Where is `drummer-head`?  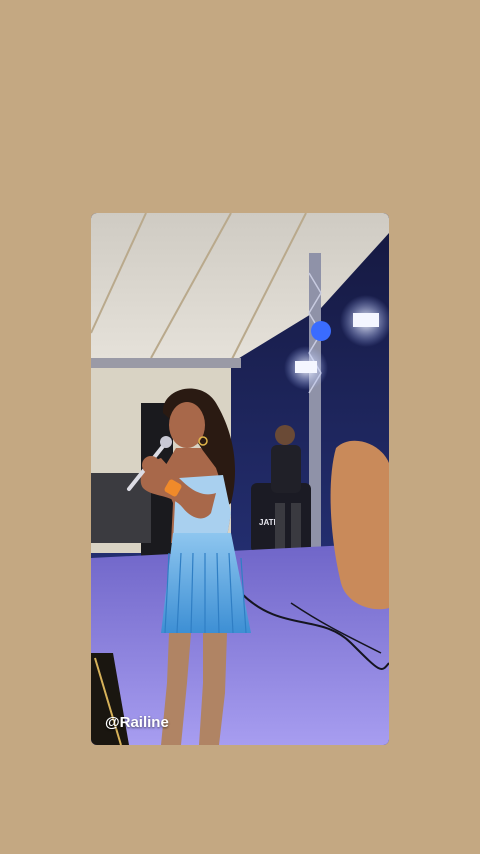 drummer-head is located at coordinates (285, 435).